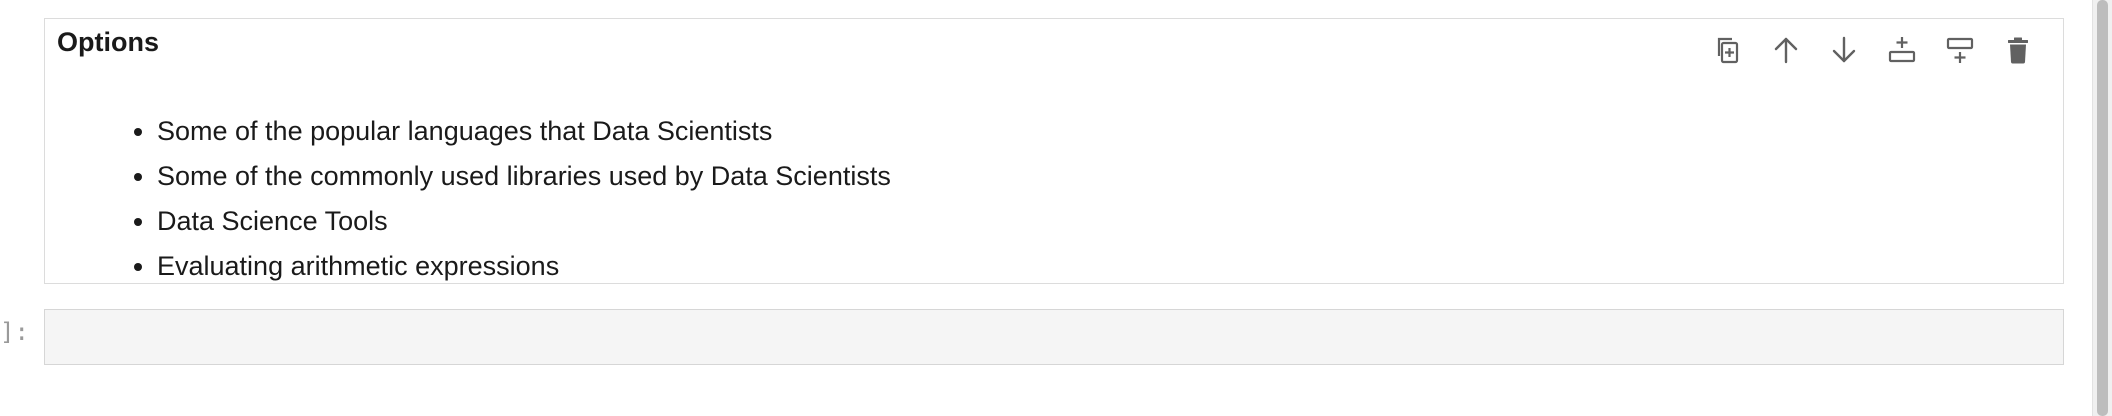 This screenshot has width=2112, height=416. Describe the element at coordinates (524, 266) in the screenshot. I see `list-item: Evaluating arithmetic expressions` at that location.